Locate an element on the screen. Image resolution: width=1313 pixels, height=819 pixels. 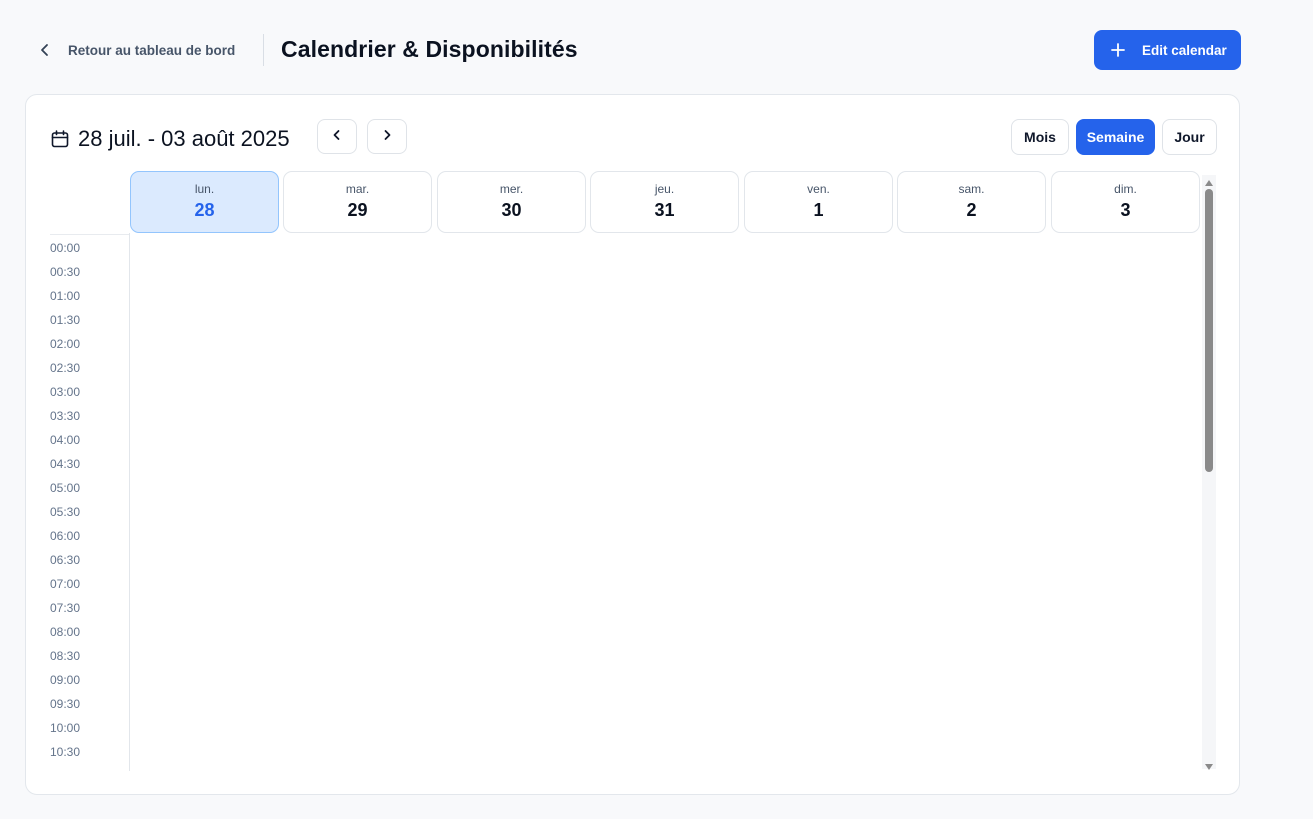
time-slot-label: 04:30 is located at coordinates (65, 464).